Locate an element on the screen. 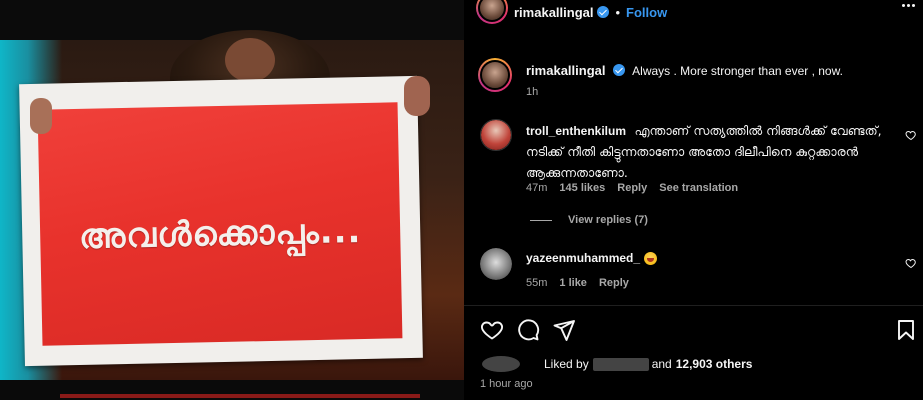  caption-timestamp: 1h is located at coordinates (532, 92).